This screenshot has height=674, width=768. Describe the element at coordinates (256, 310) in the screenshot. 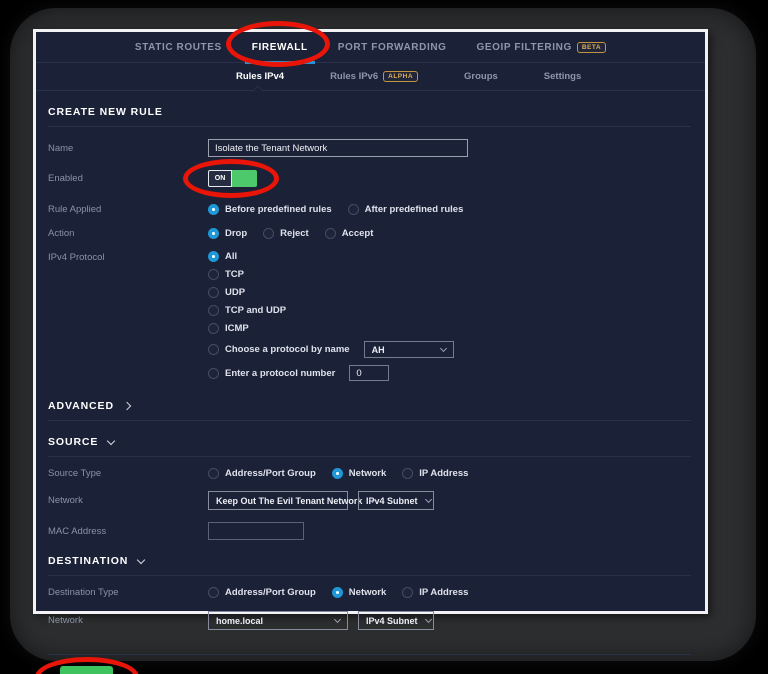

I see `radio-label: TCP and UDP` at that location.